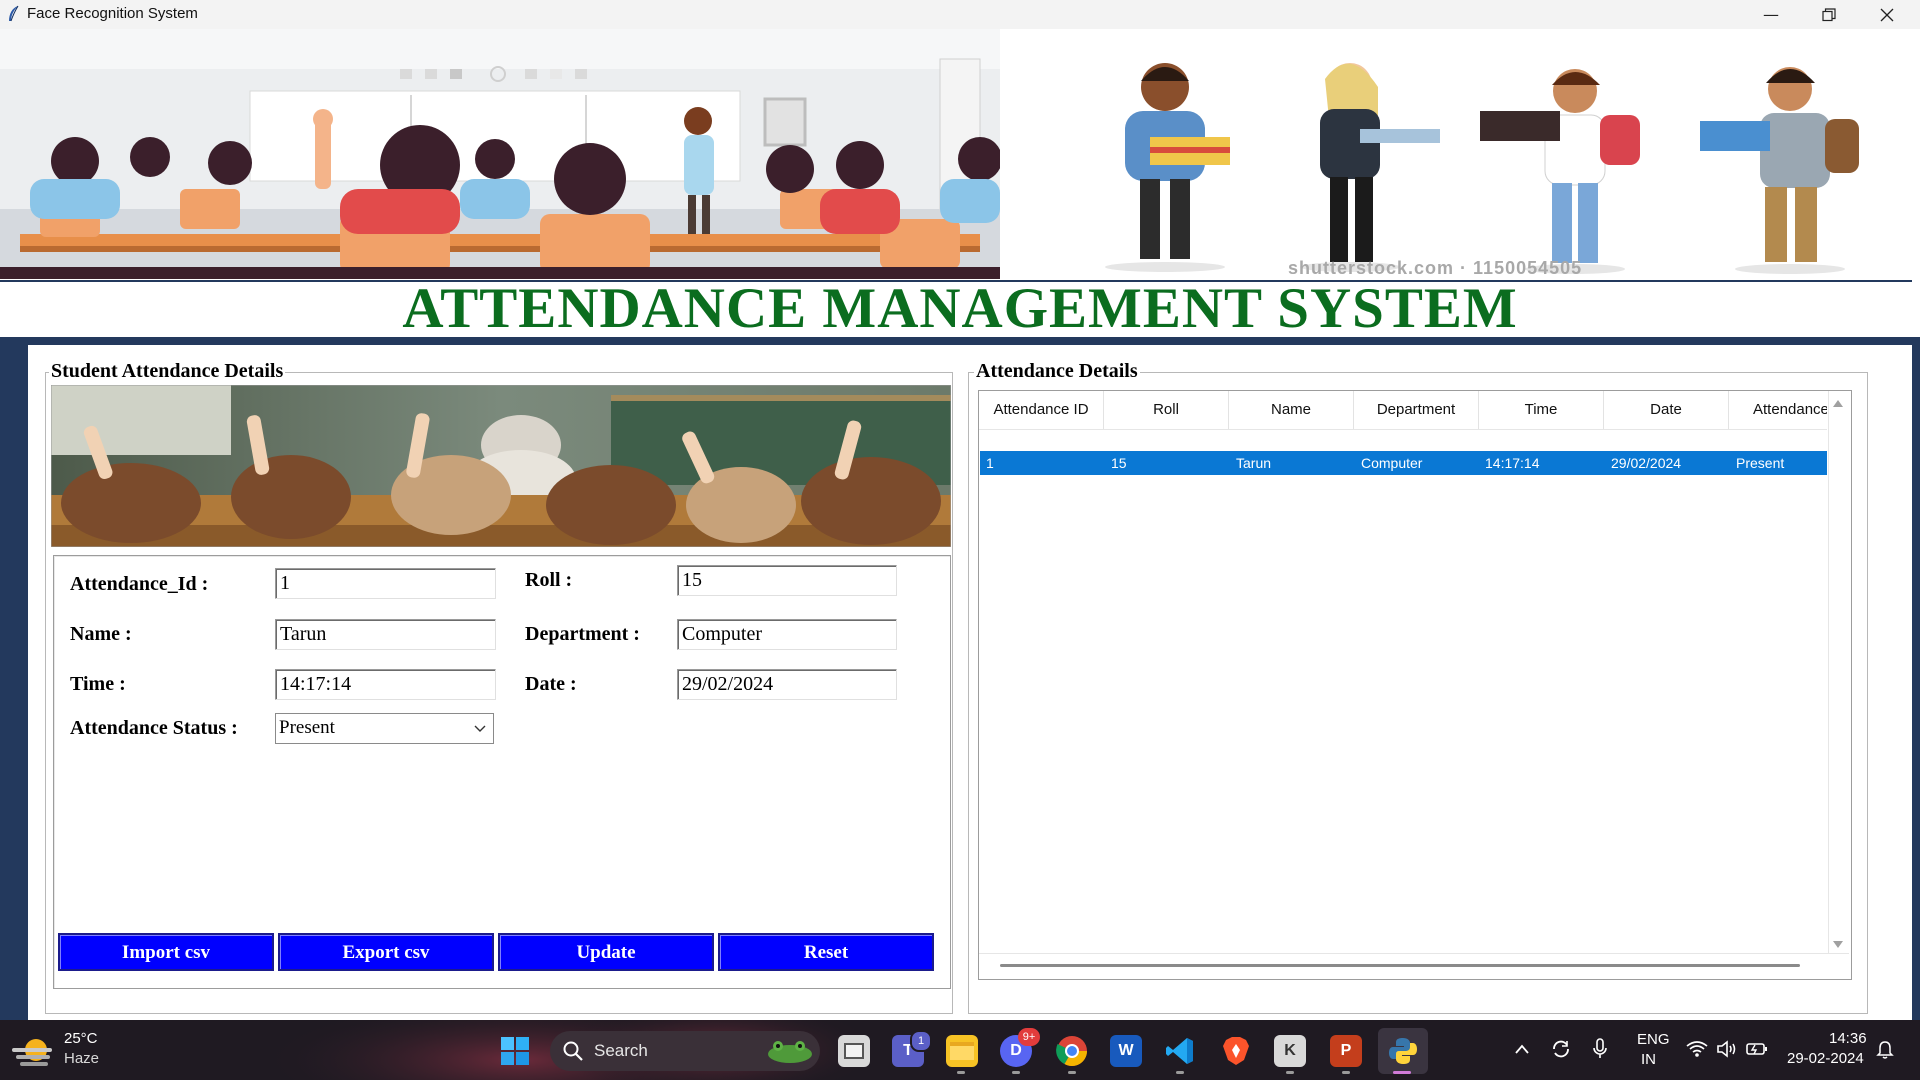  What do you see at coordinates (826, 952) in the screenshot?
I see `reset-button: Reset` at bounding box center [826, 952].